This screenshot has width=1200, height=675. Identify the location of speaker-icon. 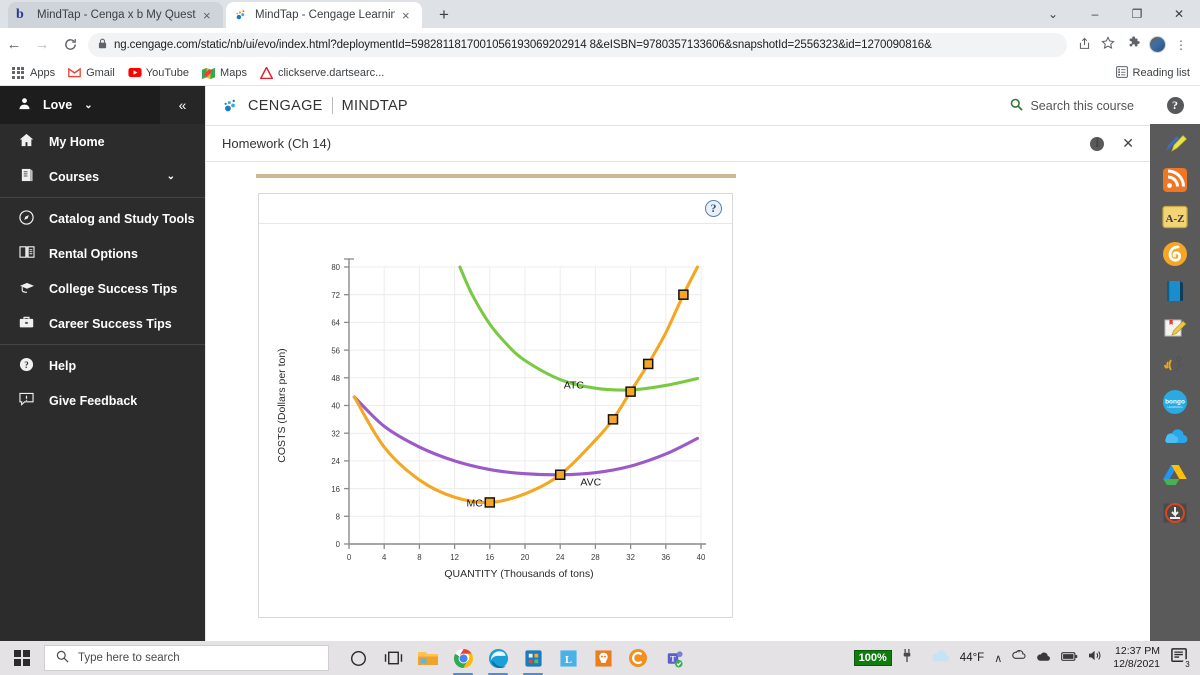
(1095, 658).